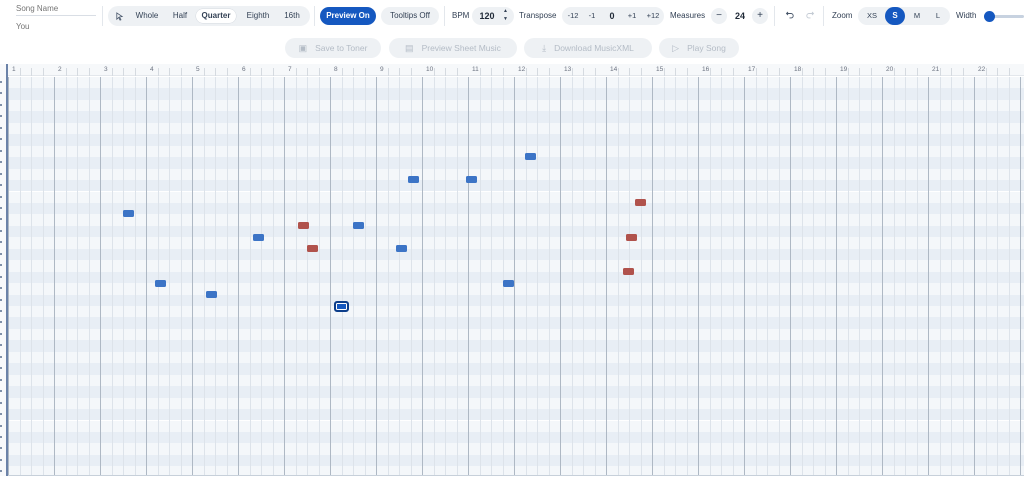  Describe the element at coordinates (292, 16) in the screenshot. I see `duration-16th: 16th` at that location.